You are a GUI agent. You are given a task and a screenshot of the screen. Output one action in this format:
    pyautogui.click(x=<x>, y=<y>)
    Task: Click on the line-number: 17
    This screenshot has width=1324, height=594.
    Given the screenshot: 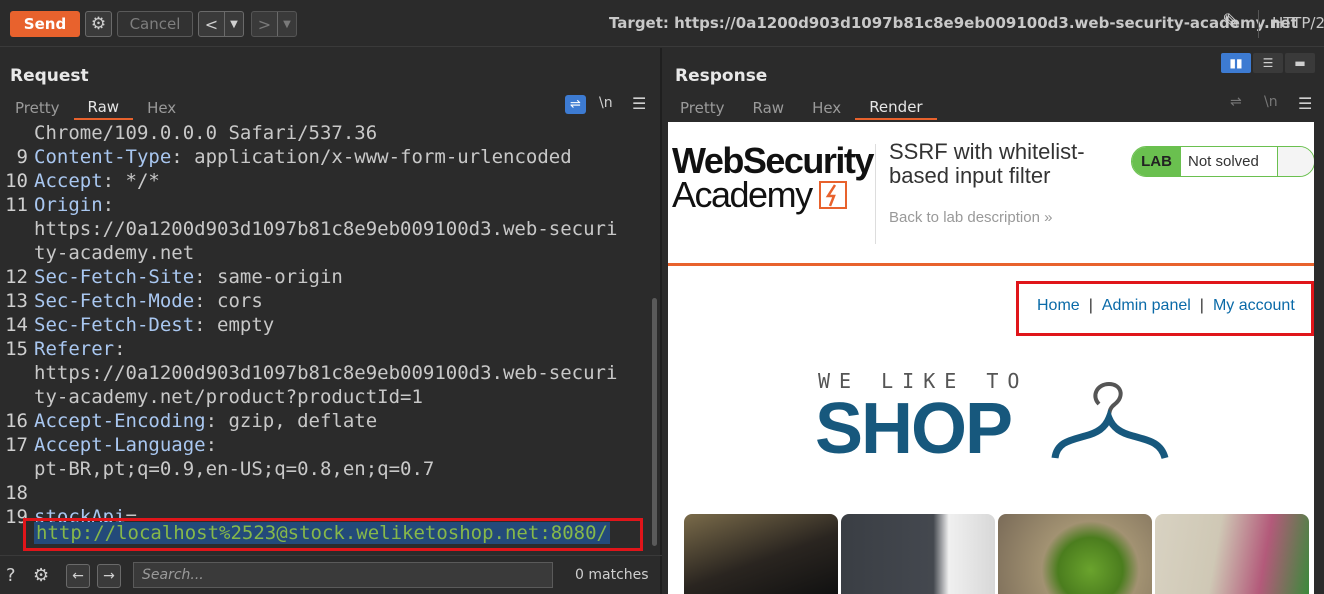 What is the action you would take?
    pyautogui.click(x=16, y=445)
    